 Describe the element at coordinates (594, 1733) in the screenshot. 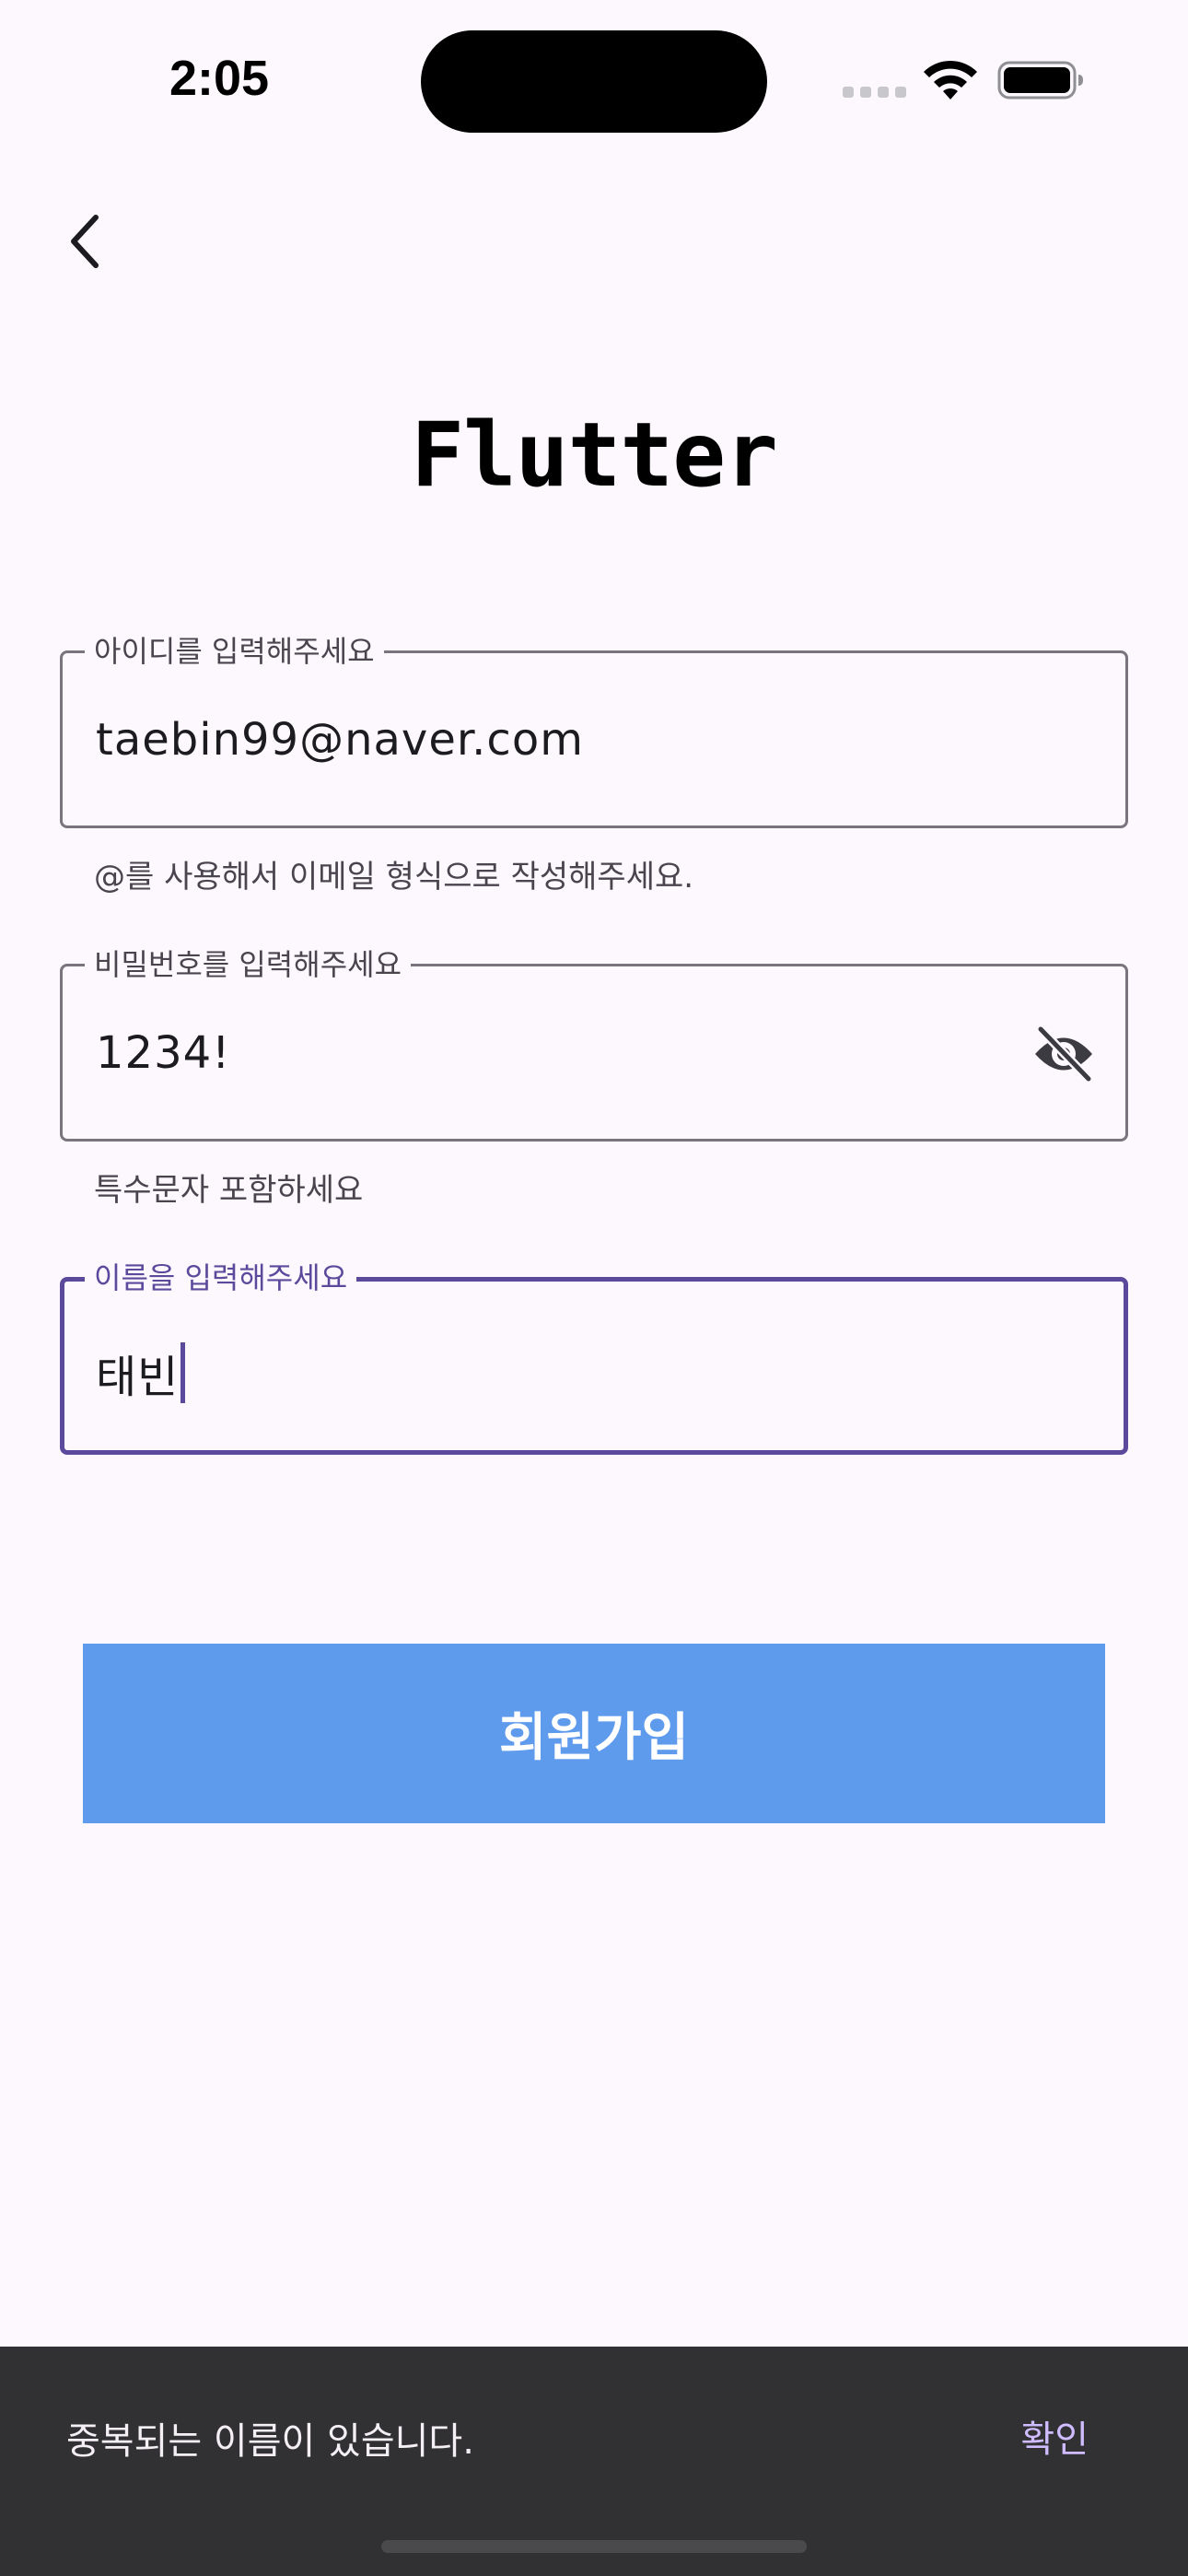

I see `signup-button: 회원가입` at that location.